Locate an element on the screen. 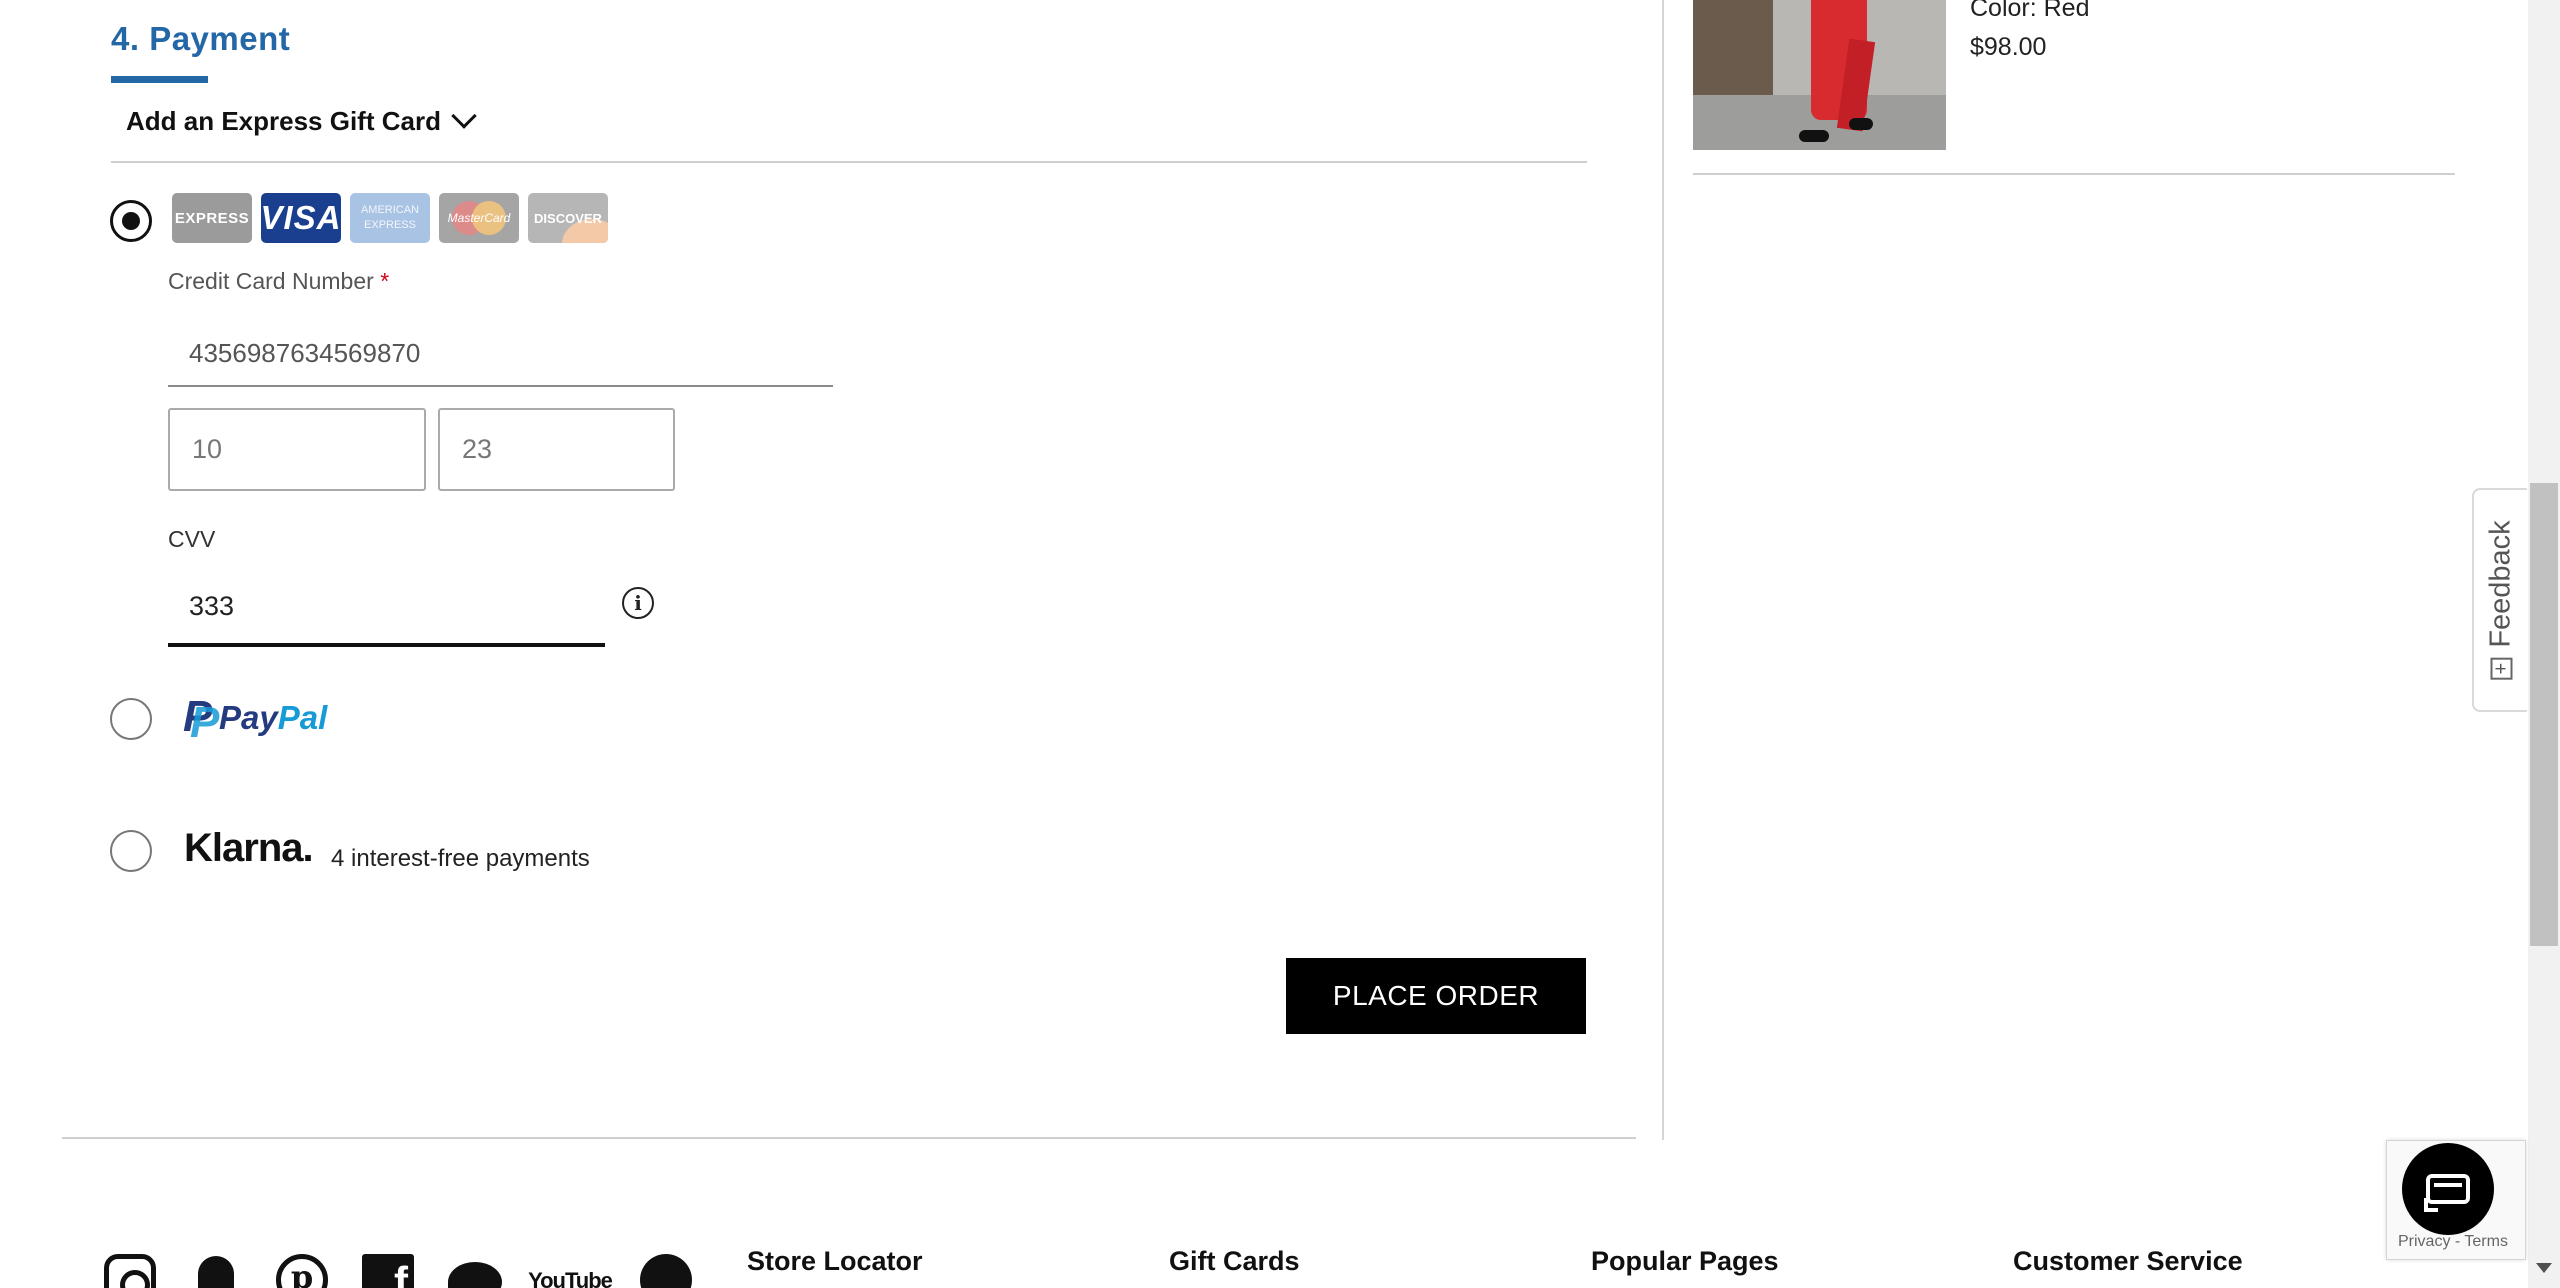 The height and width of the screenshot is (1288, 2560). paypal-radio is located at coordinates (131, 719).